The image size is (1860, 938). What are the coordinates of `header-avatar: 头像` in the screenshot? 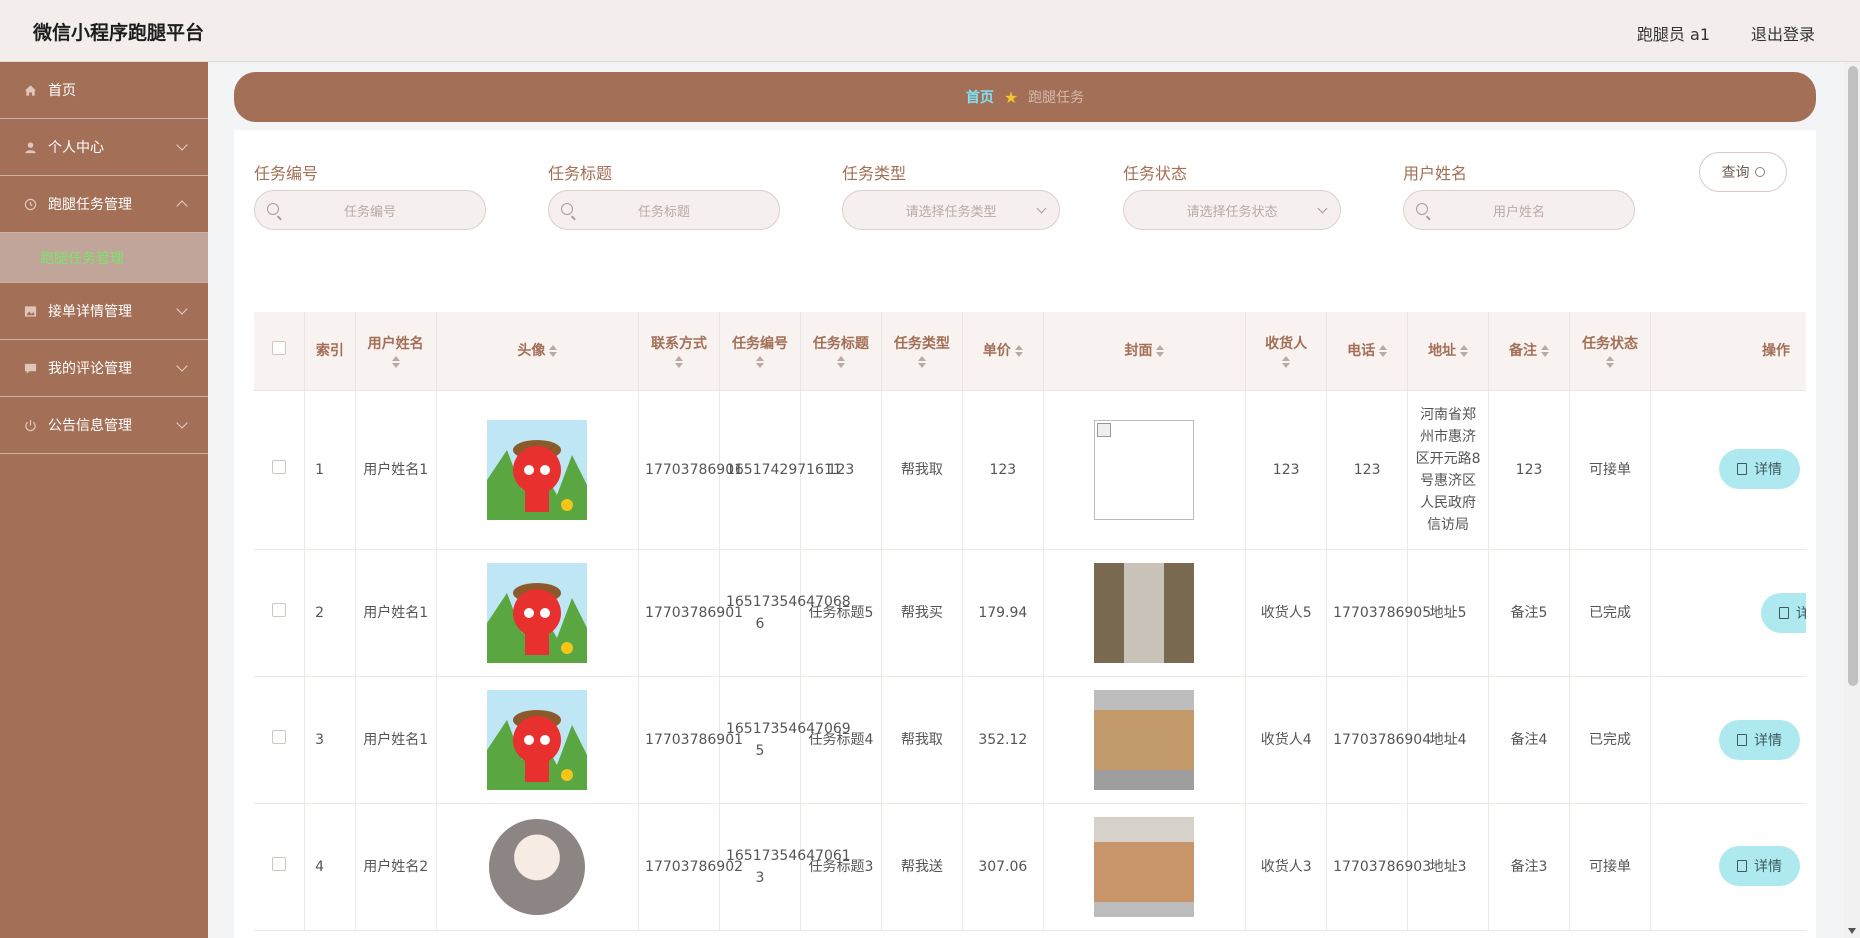 It's located at (538, 351).